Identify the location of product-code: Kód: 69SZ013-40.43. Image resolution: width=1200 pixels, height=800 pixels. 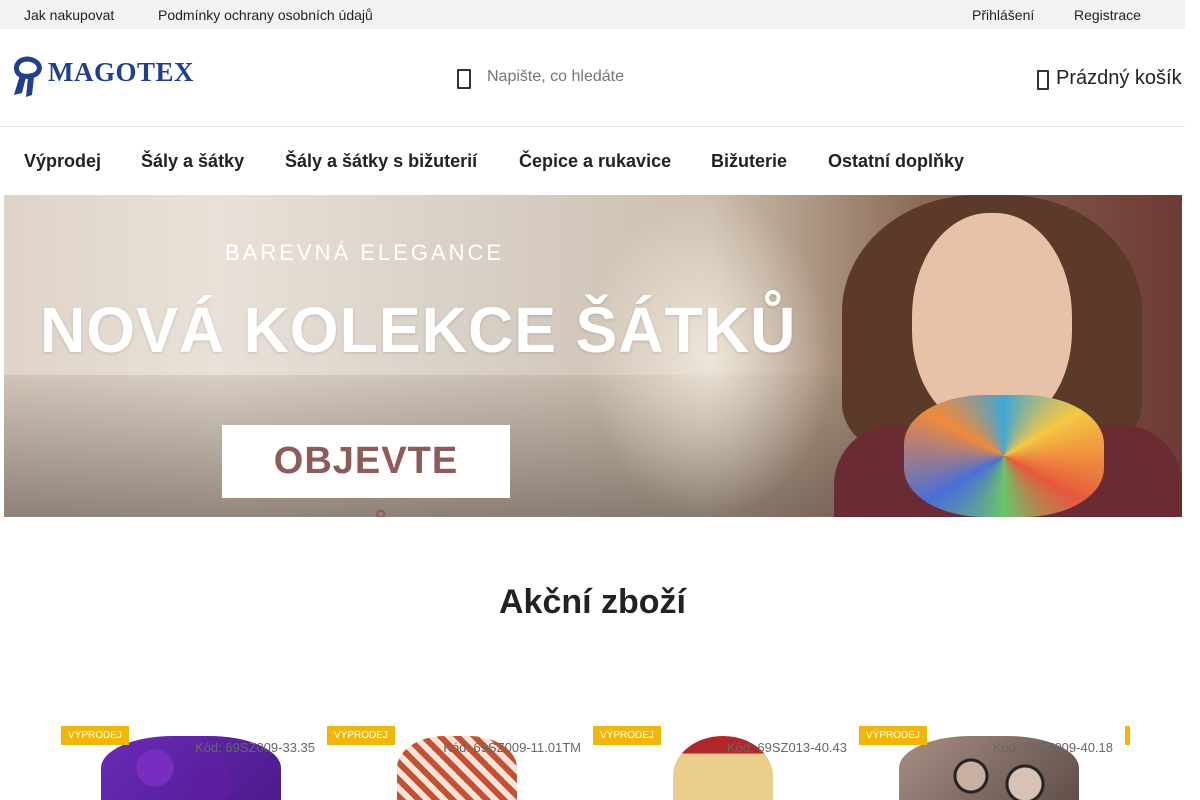
(787, 747).